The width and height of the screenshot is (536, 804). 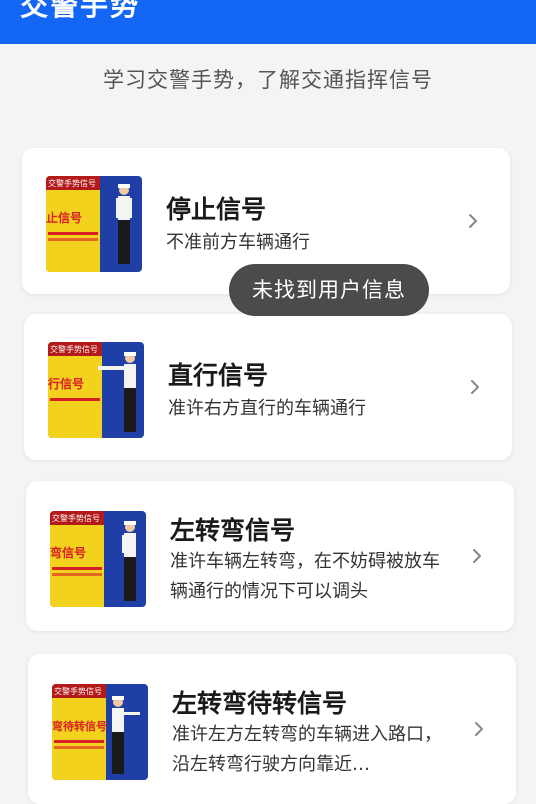 I want to click on toast-message: 未找到用户信息, so click(x=329, y=290).